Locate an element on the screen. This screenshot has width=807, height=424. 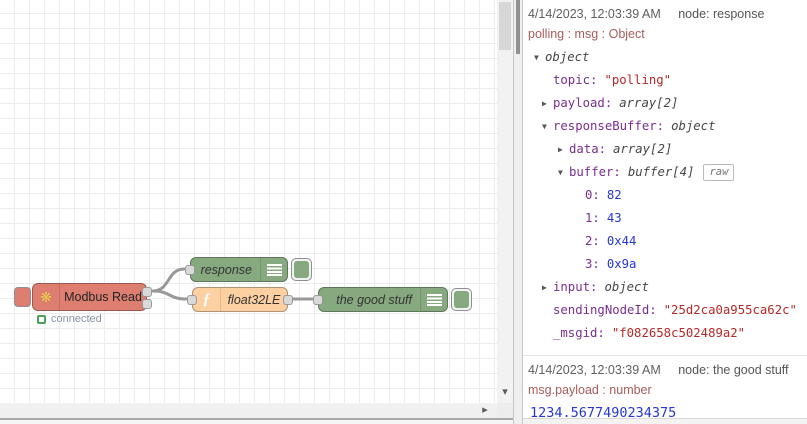
wire-layer is located at coordinates (232, 284).